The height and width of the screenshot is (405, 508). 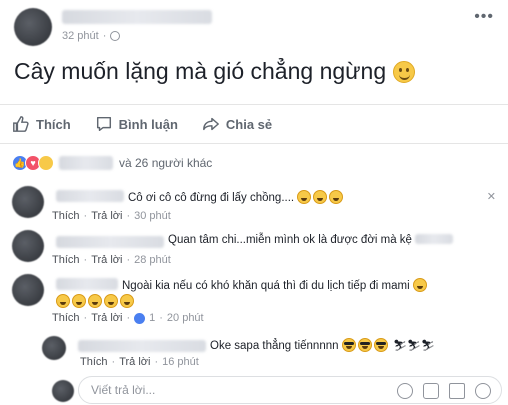 What do you see at coordinates (413, 346) in the screenshot?
I see `skier-emoji-icon: ⛷⛷⛷` at bounding box center [413, 346].